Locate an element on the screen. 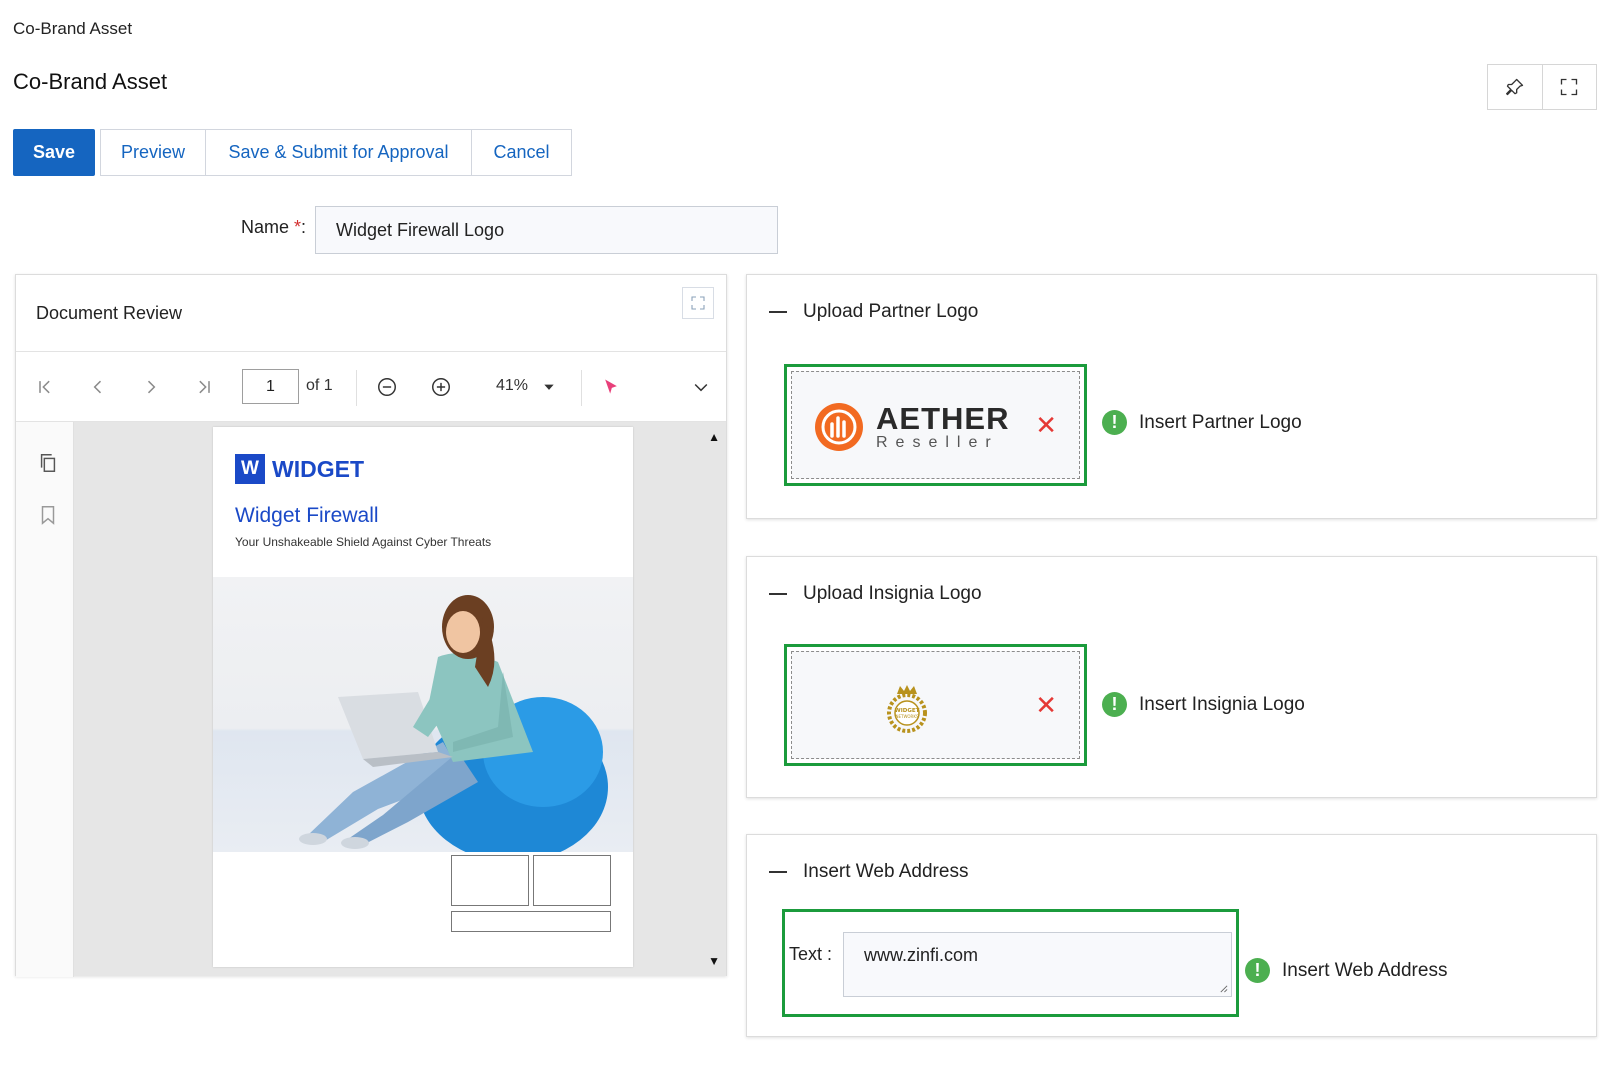 This screenshot has height=1070, width=1610. insignia-logo-title: Upload Insignia Logo is located at coordinates (892, 593).